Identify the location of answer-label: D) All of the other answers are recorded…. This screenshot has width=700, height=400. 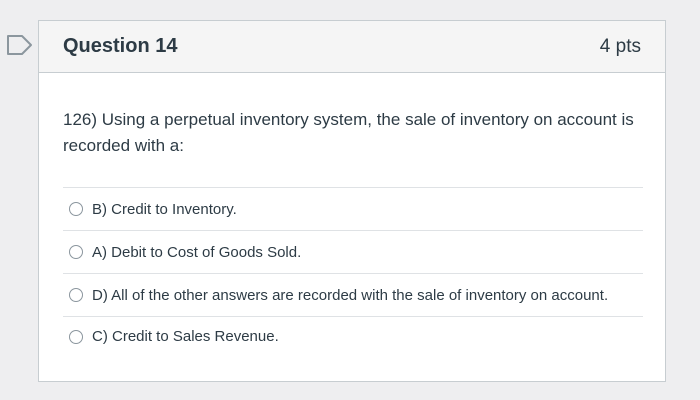
(350, 295).